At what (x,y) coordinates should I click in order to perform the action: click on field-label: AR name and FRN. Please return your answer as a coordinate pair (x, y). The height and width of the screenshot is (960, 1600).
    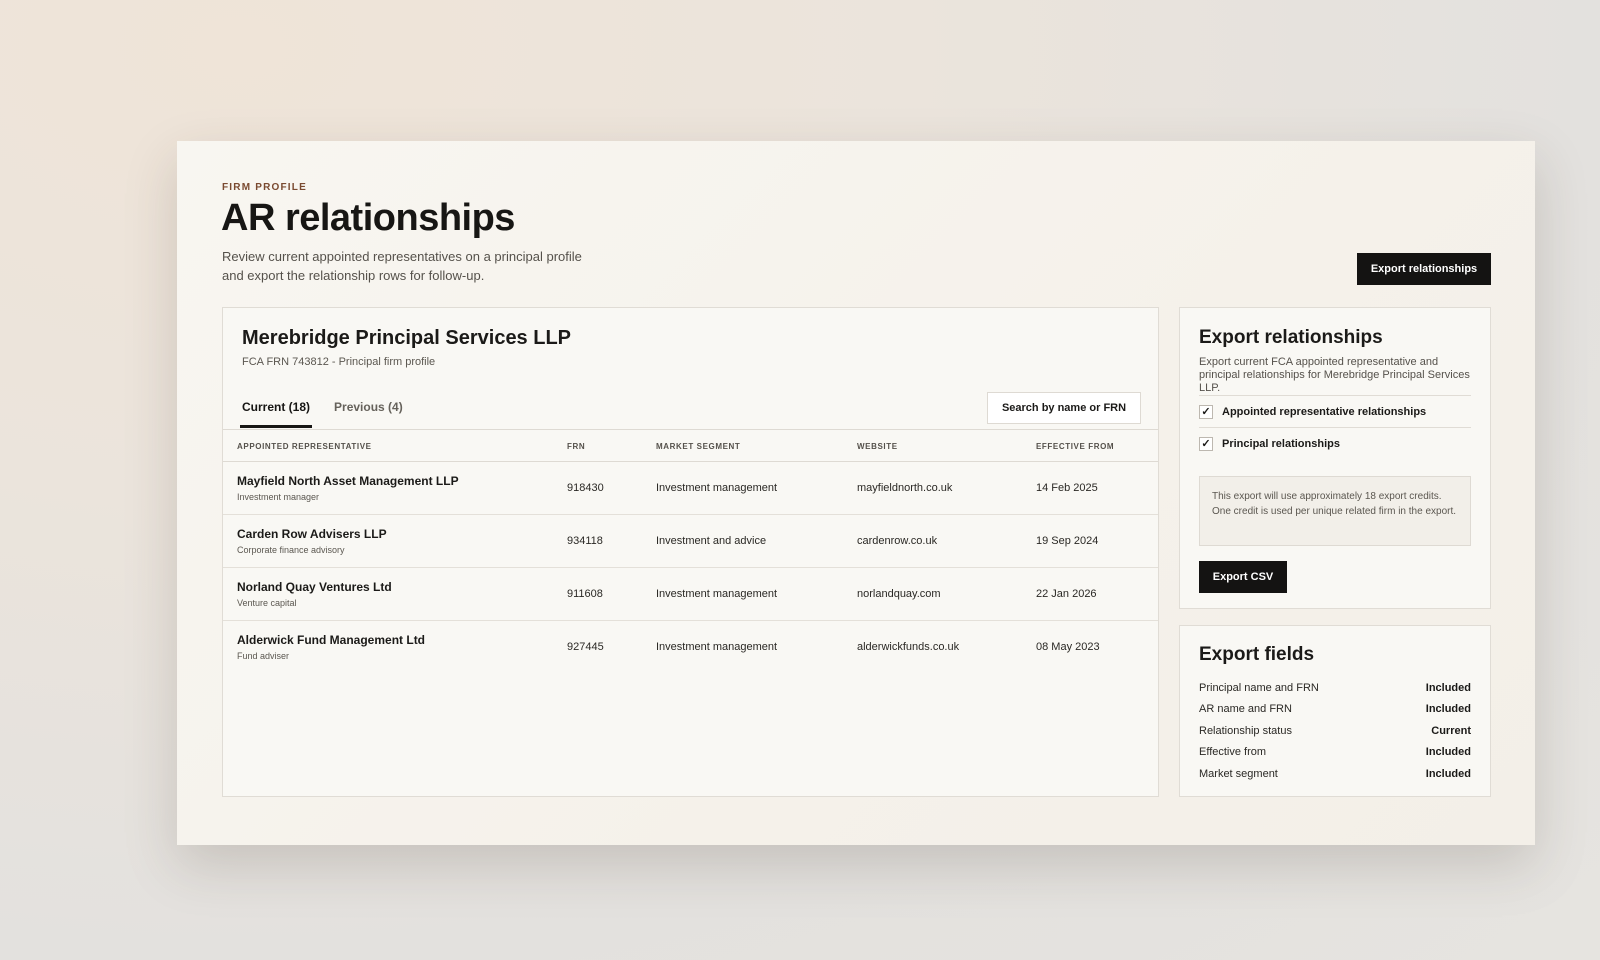
    Looking at the image, I should click on (1245, 709).